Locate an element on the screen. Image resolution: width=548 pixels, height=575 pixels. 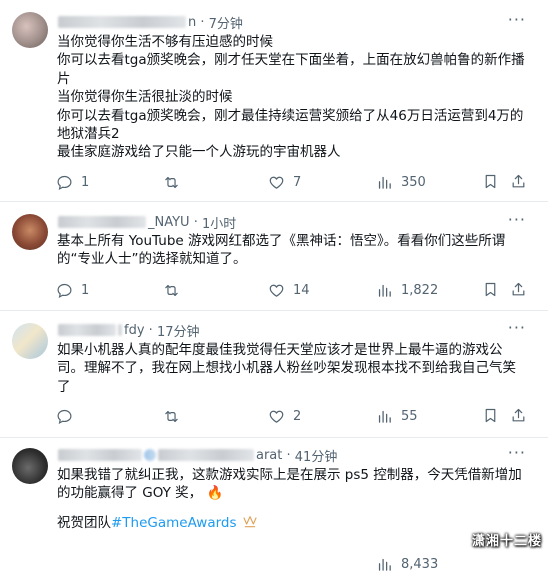
handle-suffix: n is located at coordinates (192, 22).